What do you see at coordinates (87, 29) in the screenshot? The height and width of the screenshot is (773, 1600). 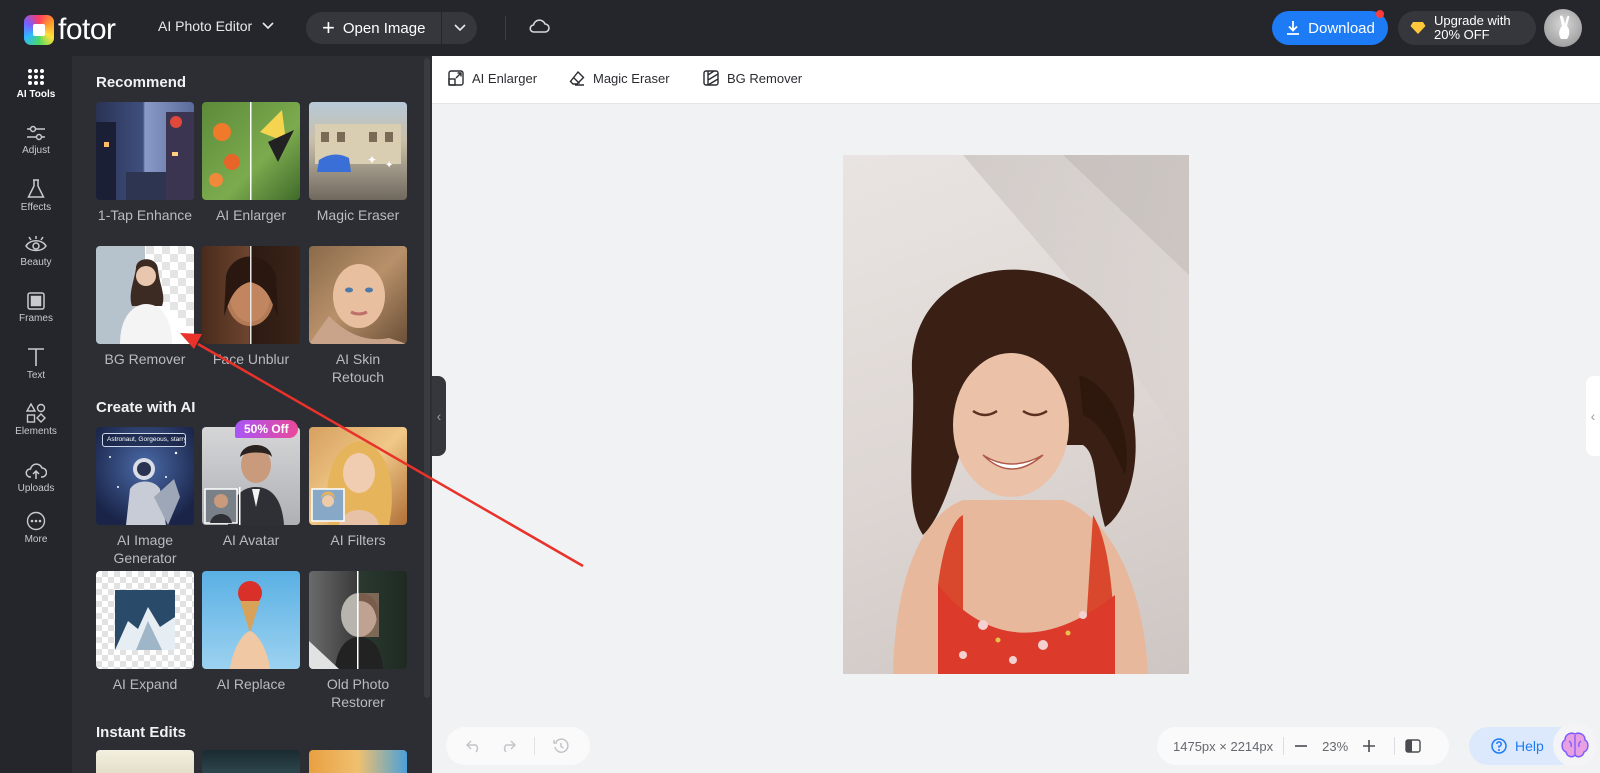 I see `logo-text: fotor` at bounding box center [87, 29].